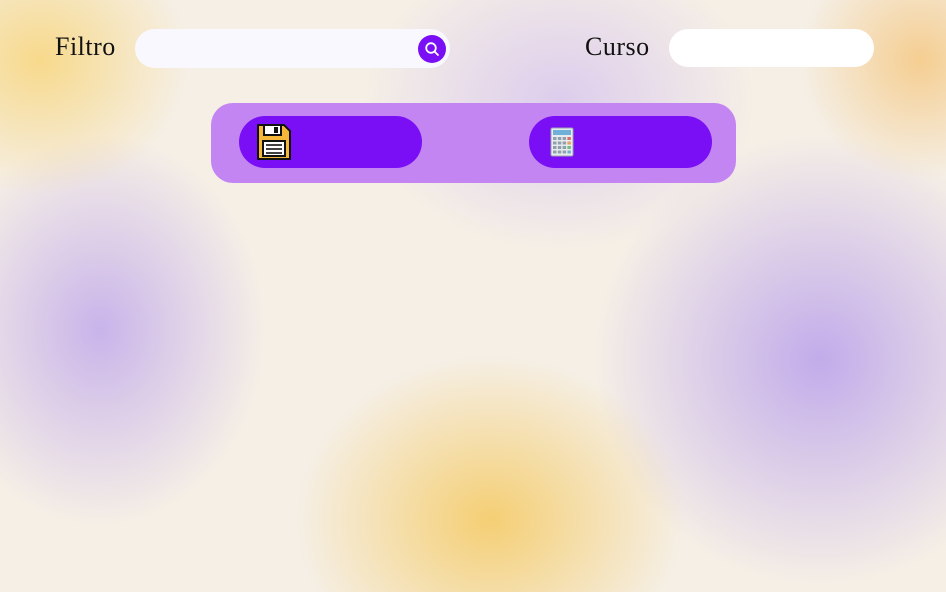 The image size is (946, 592). I want to click on search-button, so click(432, 48).